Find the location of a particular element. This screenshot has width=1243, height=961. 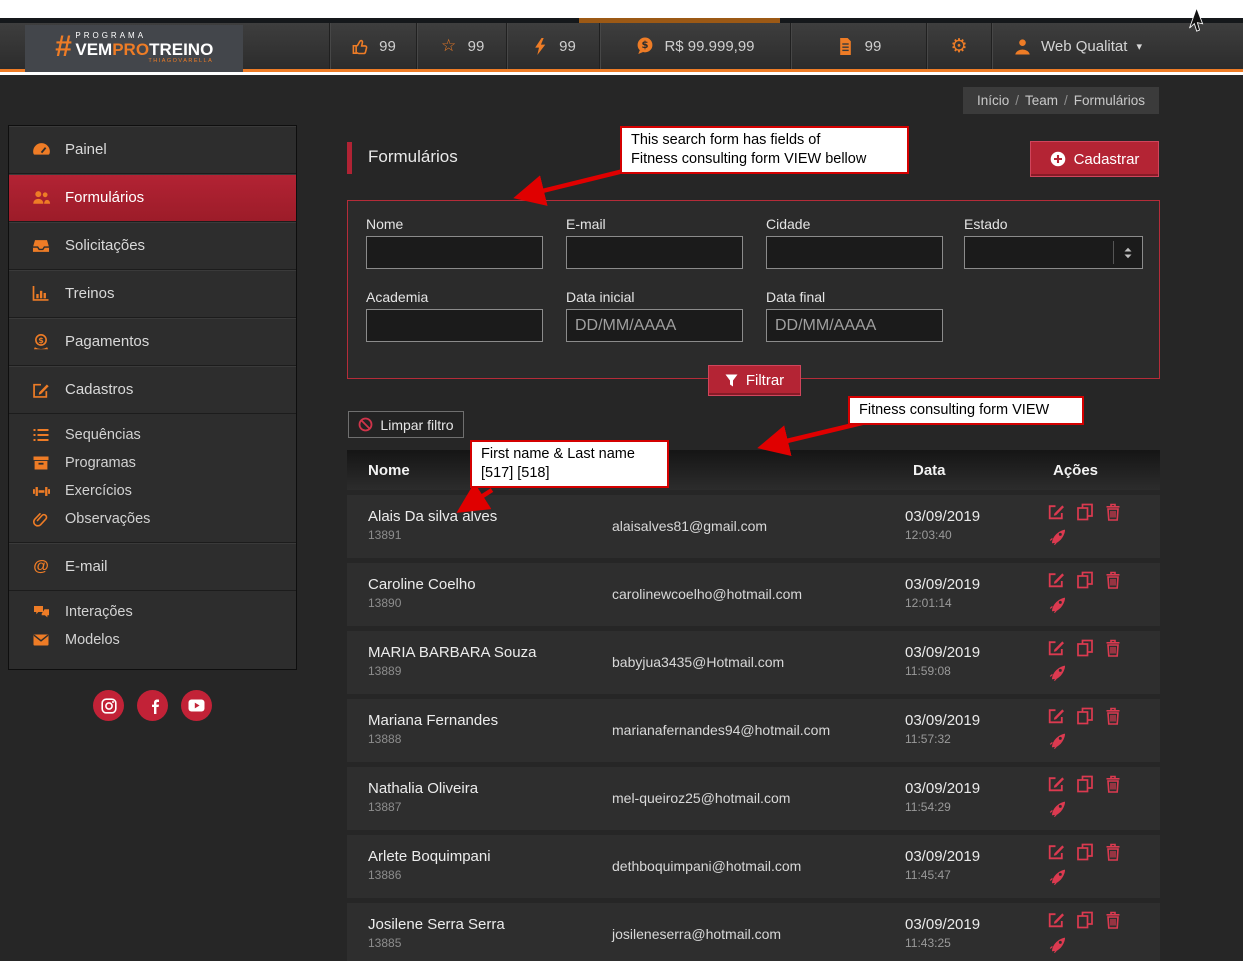

row-name: Caroline Coelho is located at coordinates (422, 584).